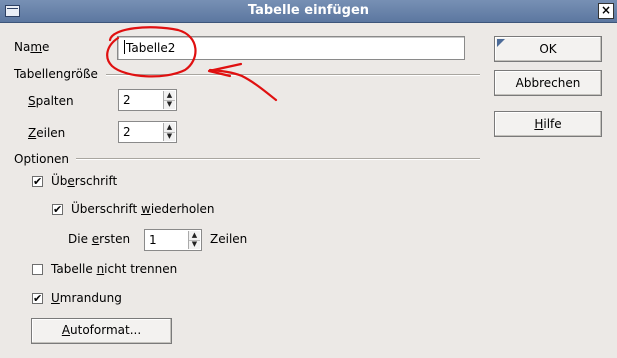 The image size is (617, 358). What do you see at coordinates (151, 52) in the screenshot?
I see `annotation-circle` at bounding box center [151, 52].